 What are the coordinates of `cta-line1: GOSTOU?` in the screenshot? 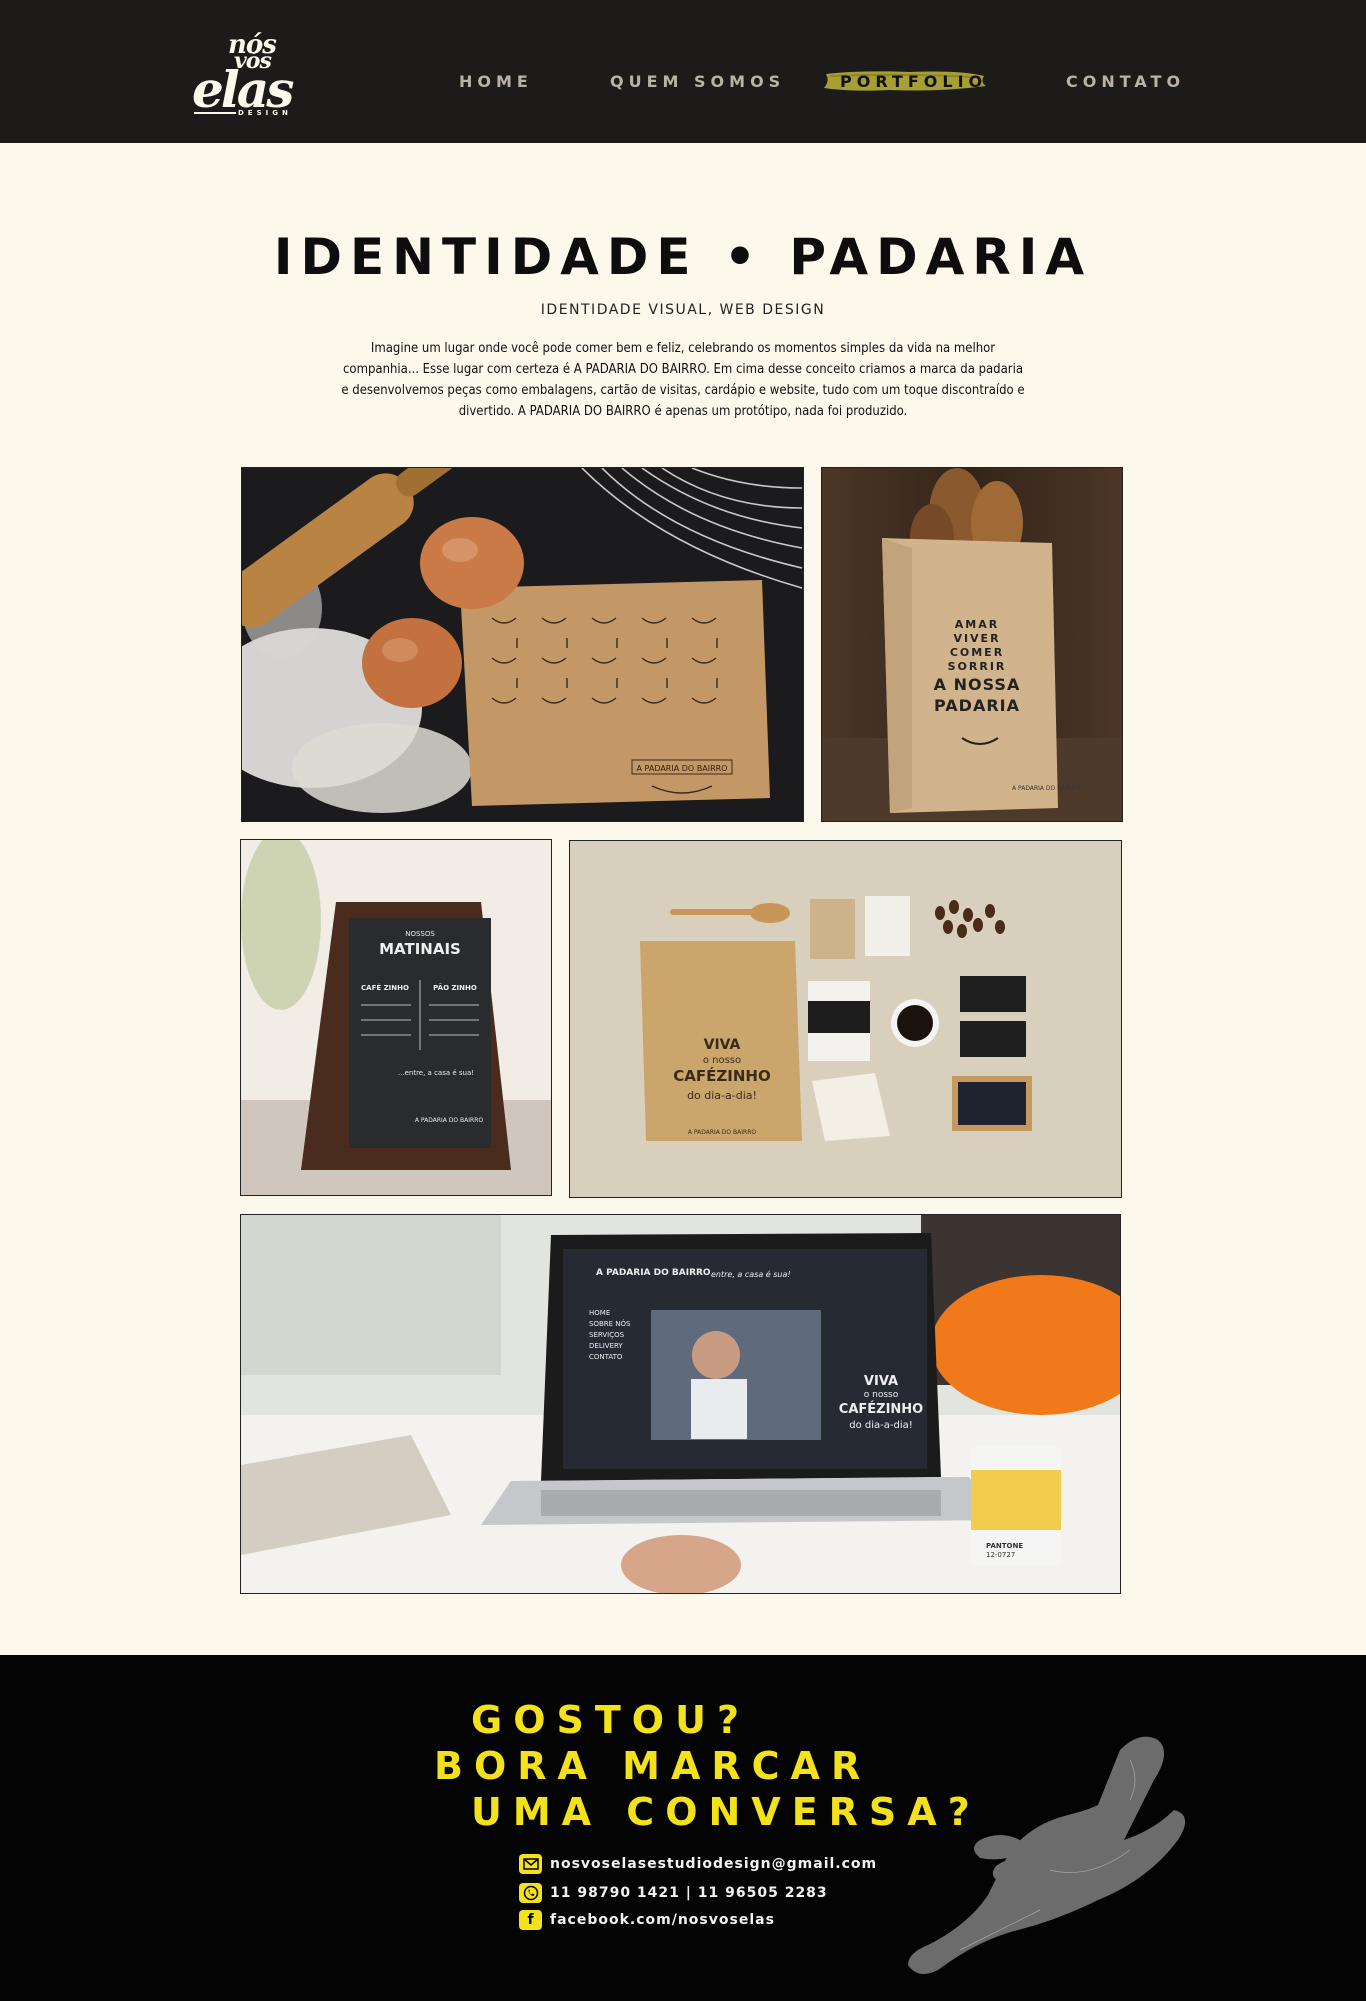 It's located at (610, 1720).